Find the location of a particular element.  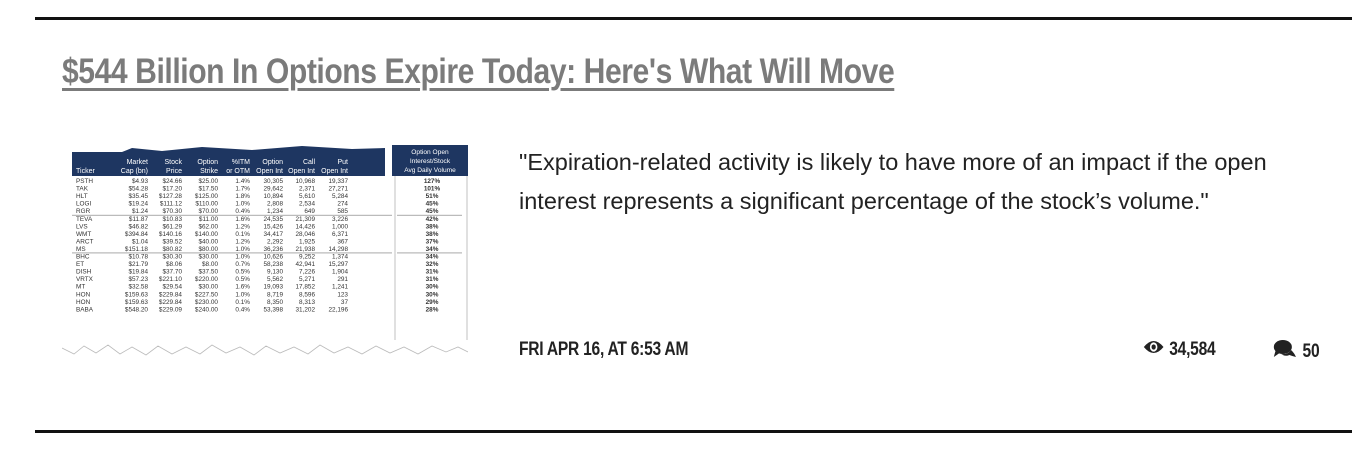

thumb-table-cell: $229.09 is located at coordinates (171, 309).